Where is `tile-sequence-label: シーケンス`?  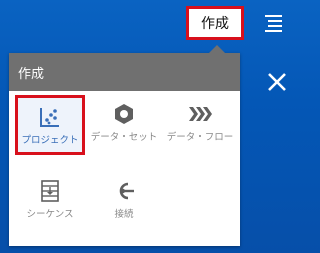
tile-sequence-label: シーケンス is located at coordinates (50, 214).